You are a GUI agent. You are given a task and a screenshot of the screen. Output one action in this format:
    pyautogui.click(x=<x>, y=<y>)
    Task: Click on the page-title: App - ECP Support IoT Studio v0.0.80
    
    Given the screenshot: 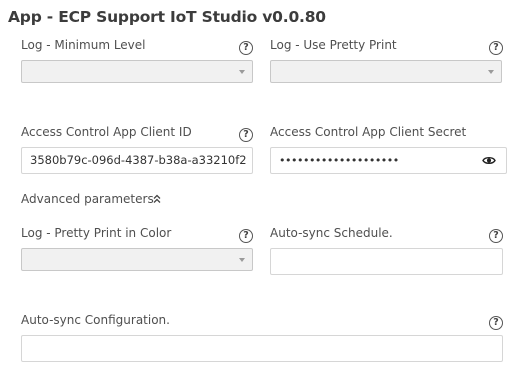 What is the action you would take?
    pyautogui.click(x=167, y=17)
    